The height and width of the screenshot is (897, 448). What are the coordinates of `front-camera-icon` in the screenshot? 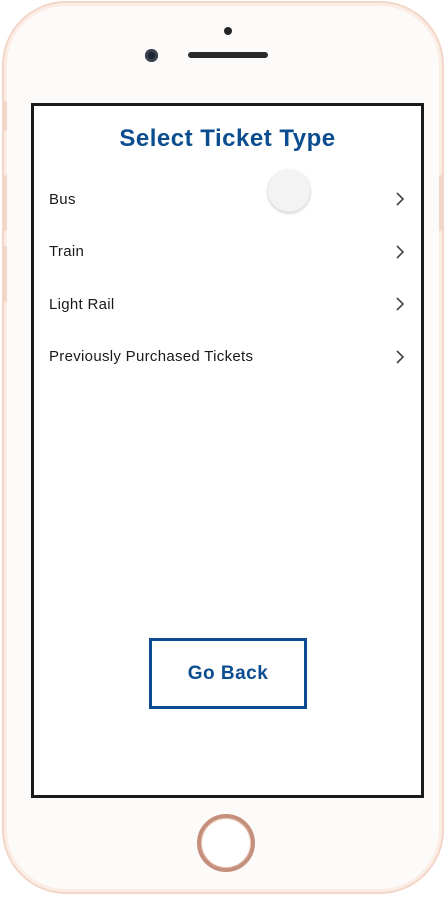 It's located at (151, 55).